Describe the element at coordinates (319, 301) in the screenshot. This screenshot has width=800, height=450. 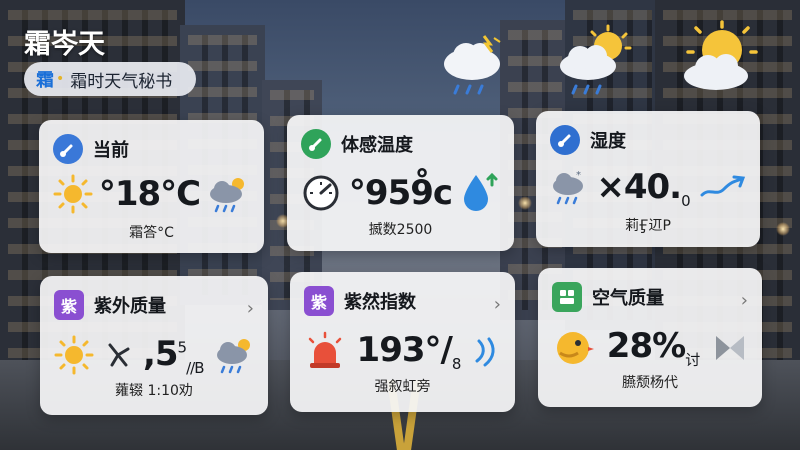
I see `index-badge-icon: 紫` at that location.